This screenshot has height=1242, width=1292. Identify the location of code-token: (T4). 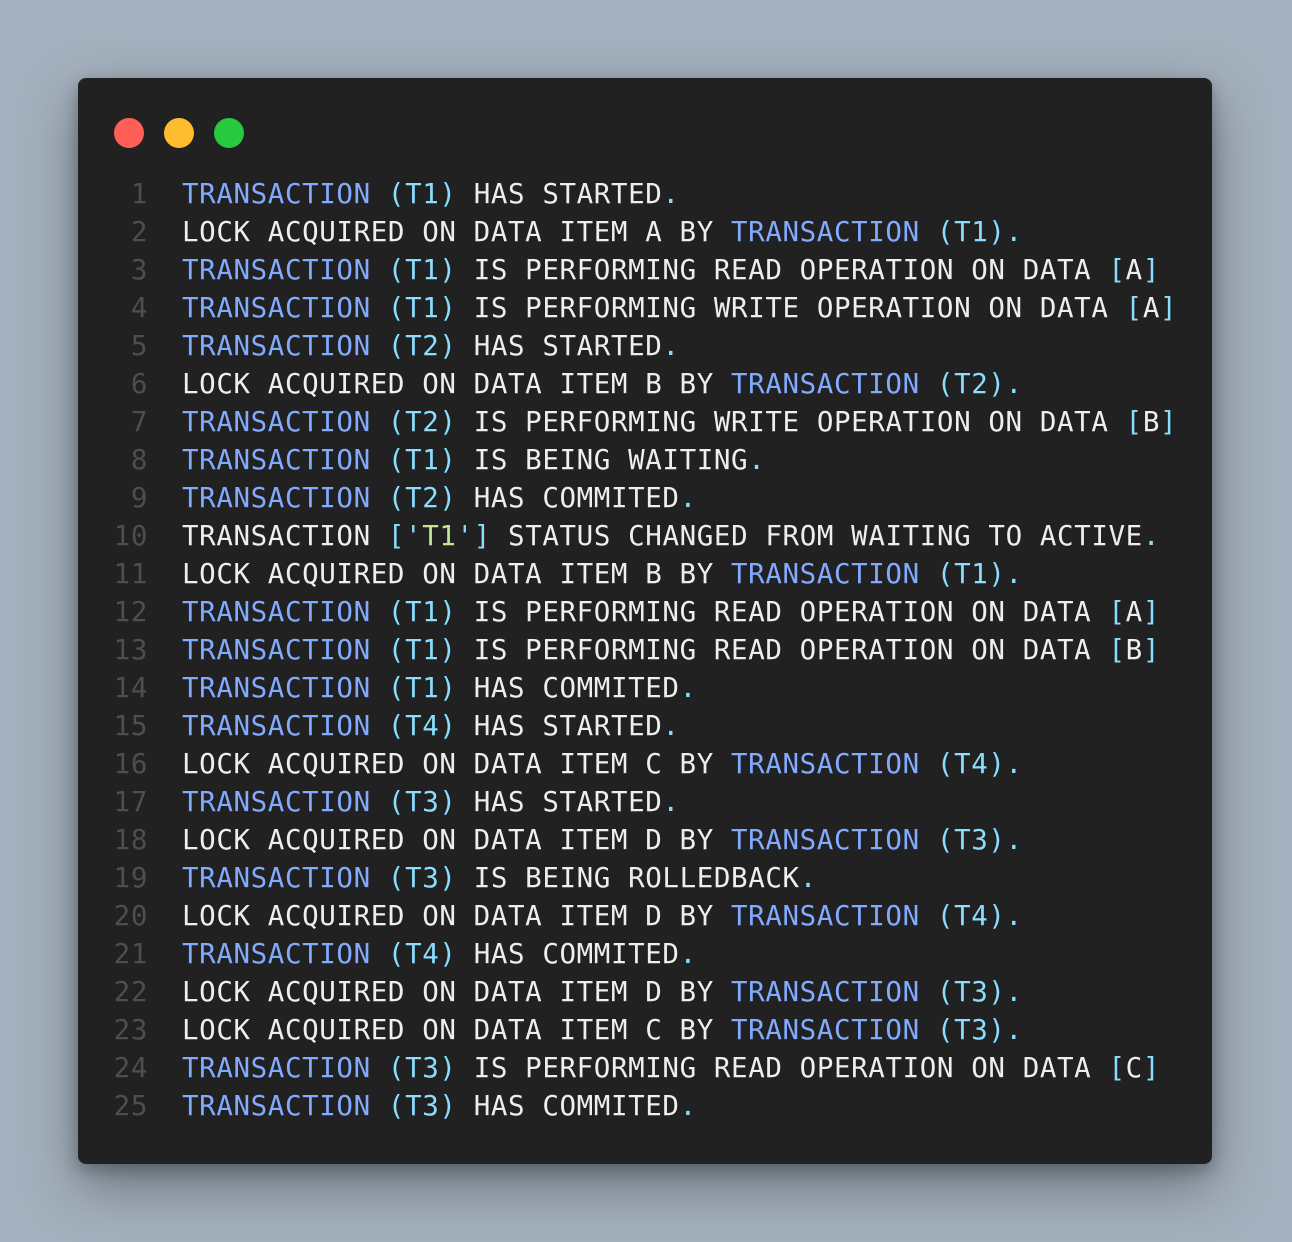
(422, 954).